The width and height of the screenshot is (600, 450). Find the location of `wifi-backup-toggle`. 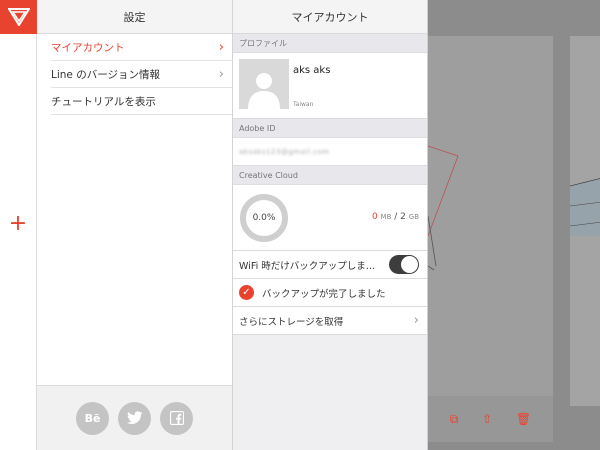

wifi-backup-toggle is located at coordinates (404, 264).